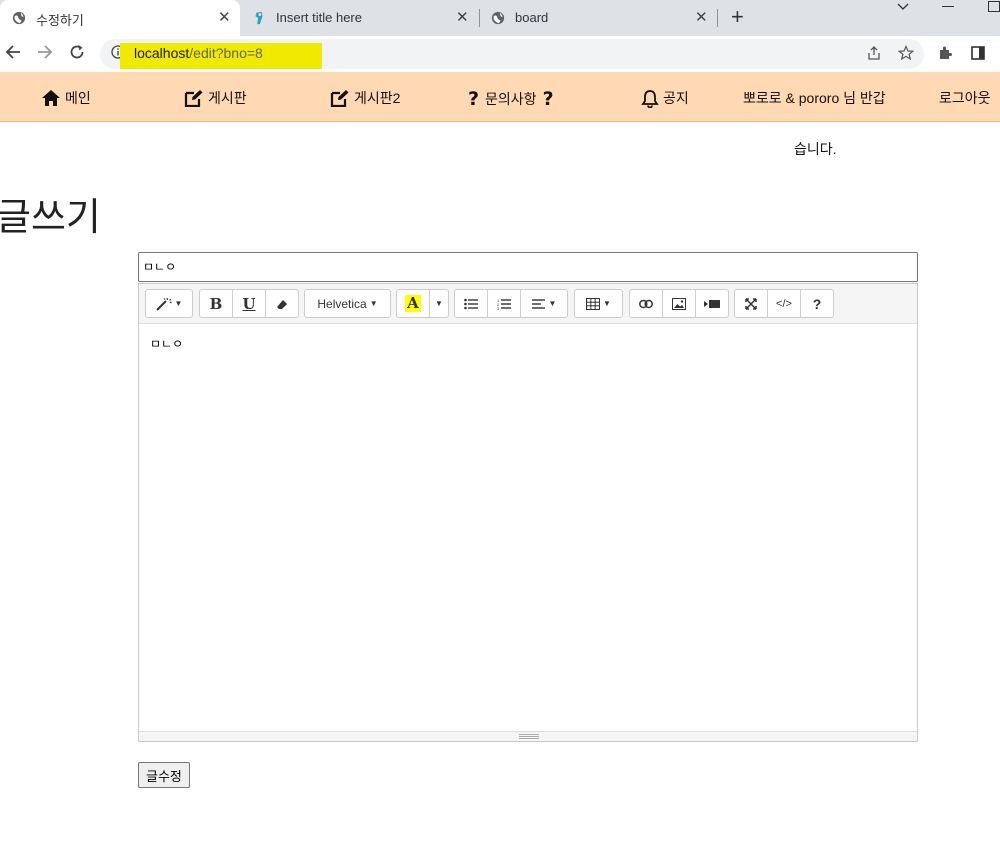 Image resolution: width=1000 pixels, height=862 pixels. I want to click on app-favicon-icon, so click(259, 18).